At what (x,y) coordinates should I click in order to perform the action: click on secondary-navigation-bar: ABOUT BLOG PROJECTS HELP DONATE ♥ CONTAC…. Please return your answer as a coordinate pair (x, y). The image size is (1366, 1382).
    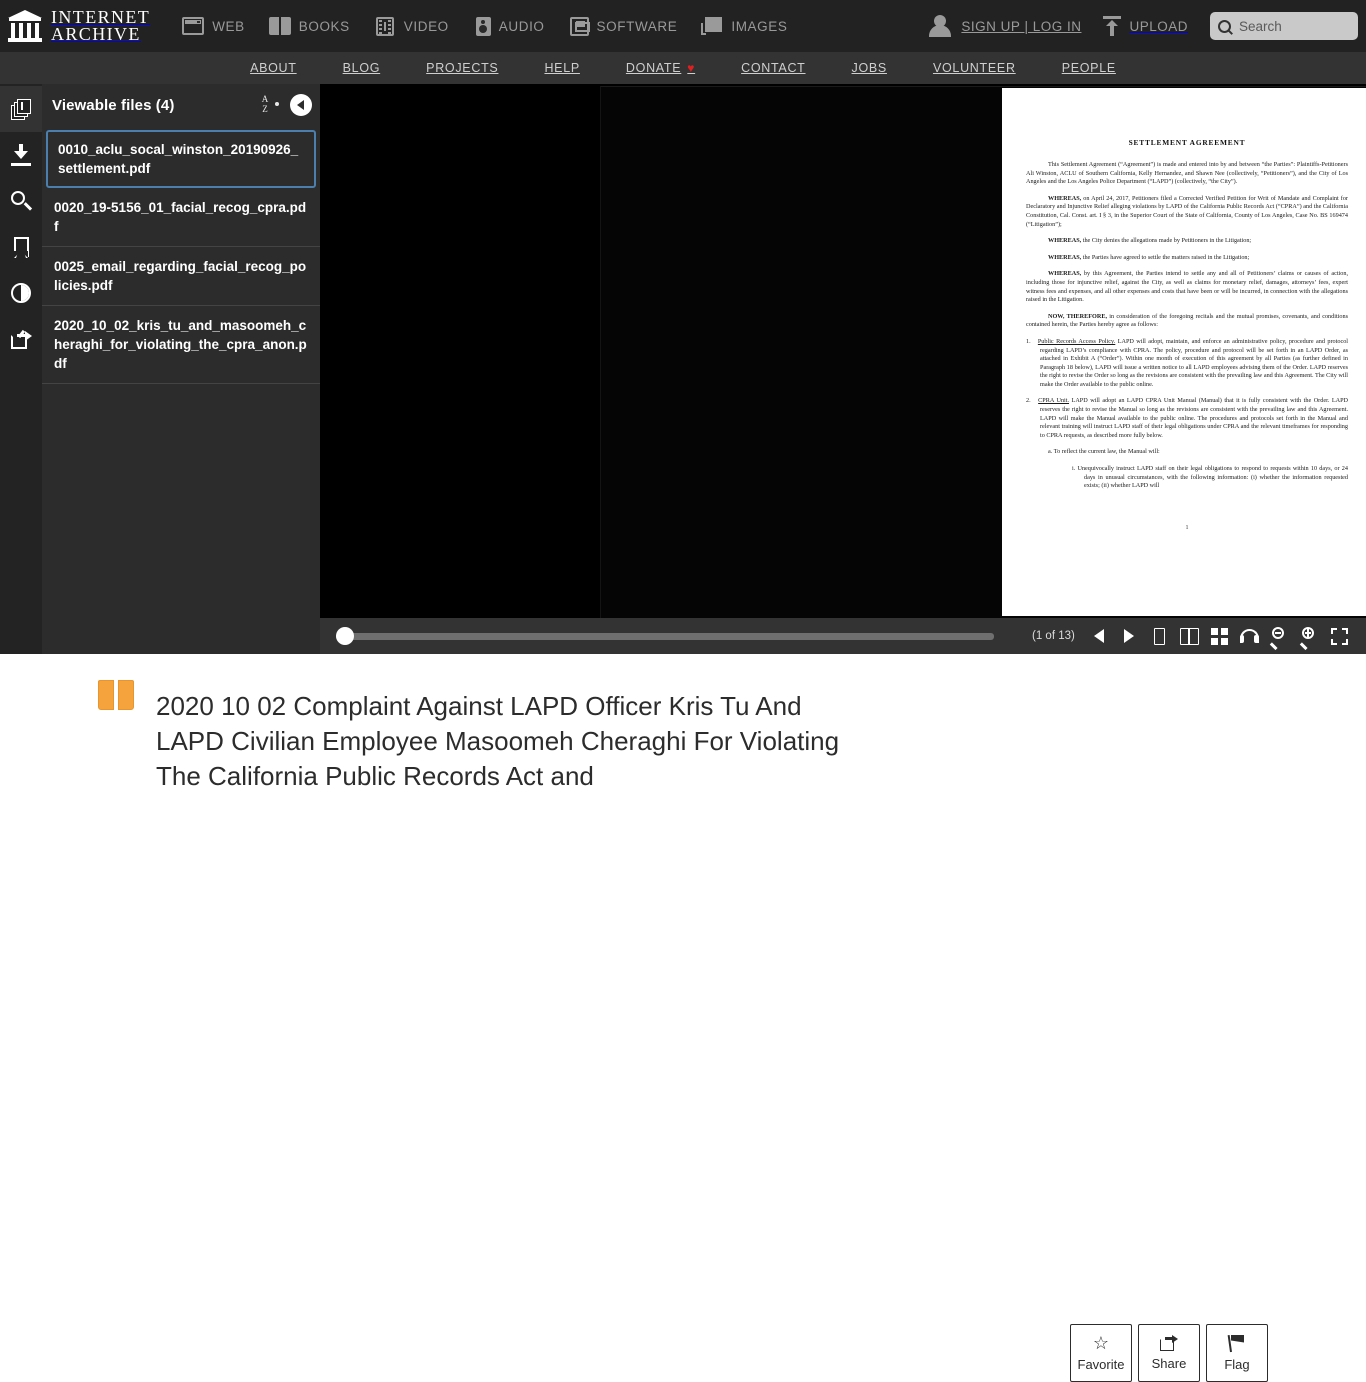
    Looking at the image, I should click on (683, 68).